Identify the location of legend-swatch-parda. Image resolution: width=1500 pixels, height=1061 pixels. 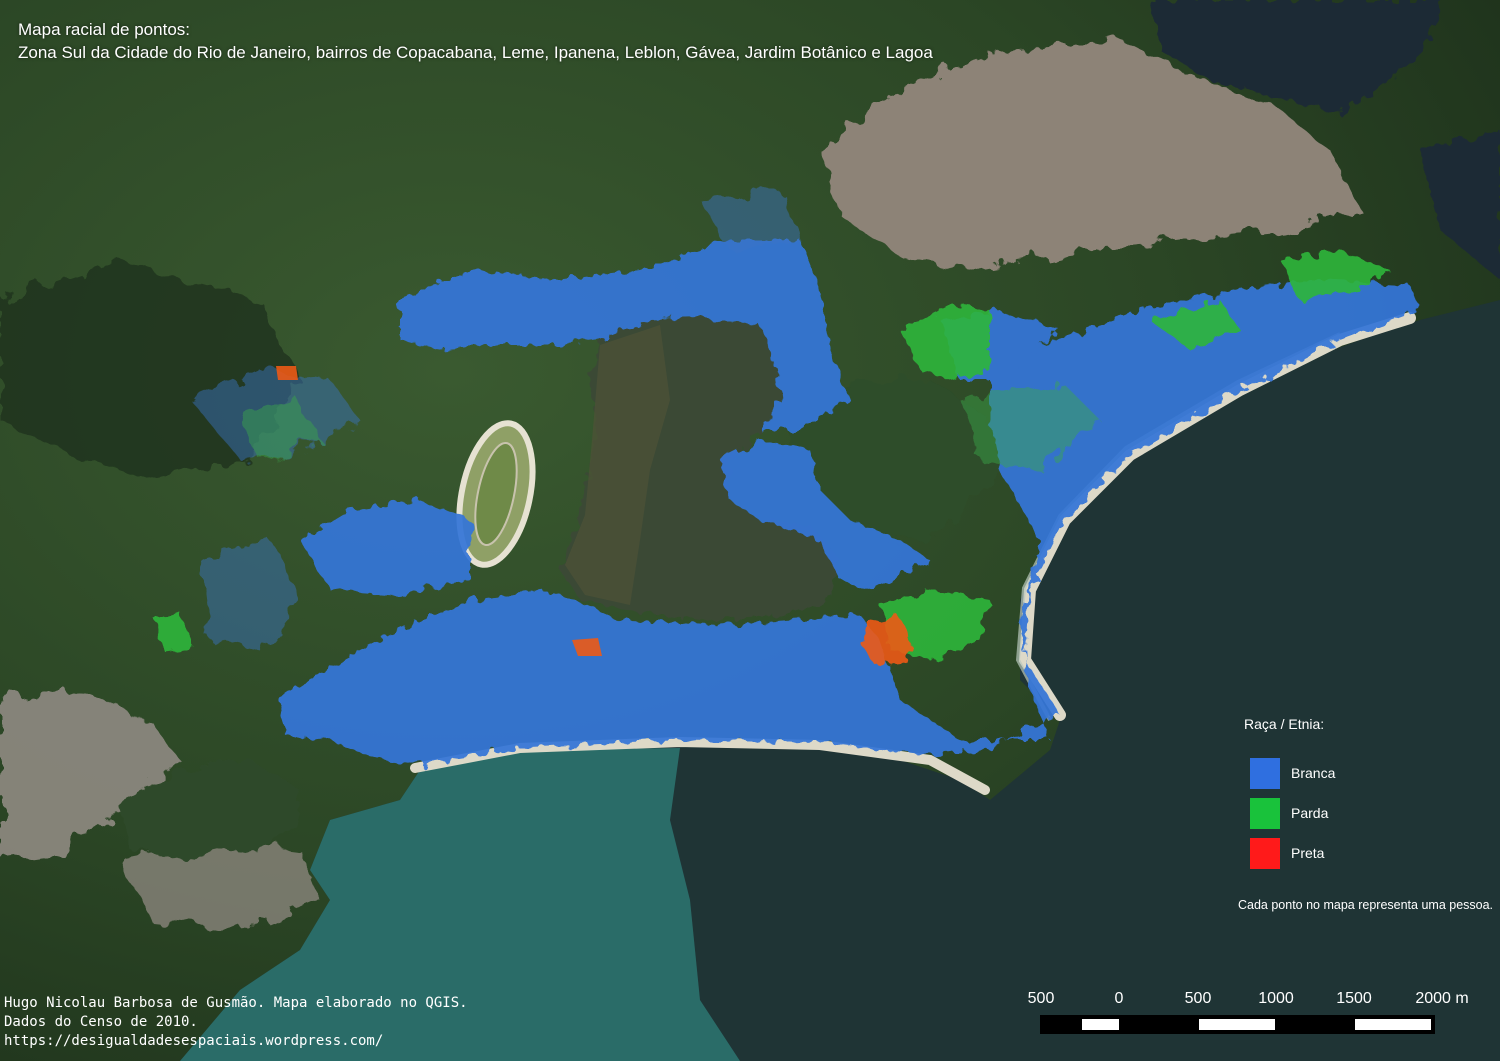
(1265, 813).